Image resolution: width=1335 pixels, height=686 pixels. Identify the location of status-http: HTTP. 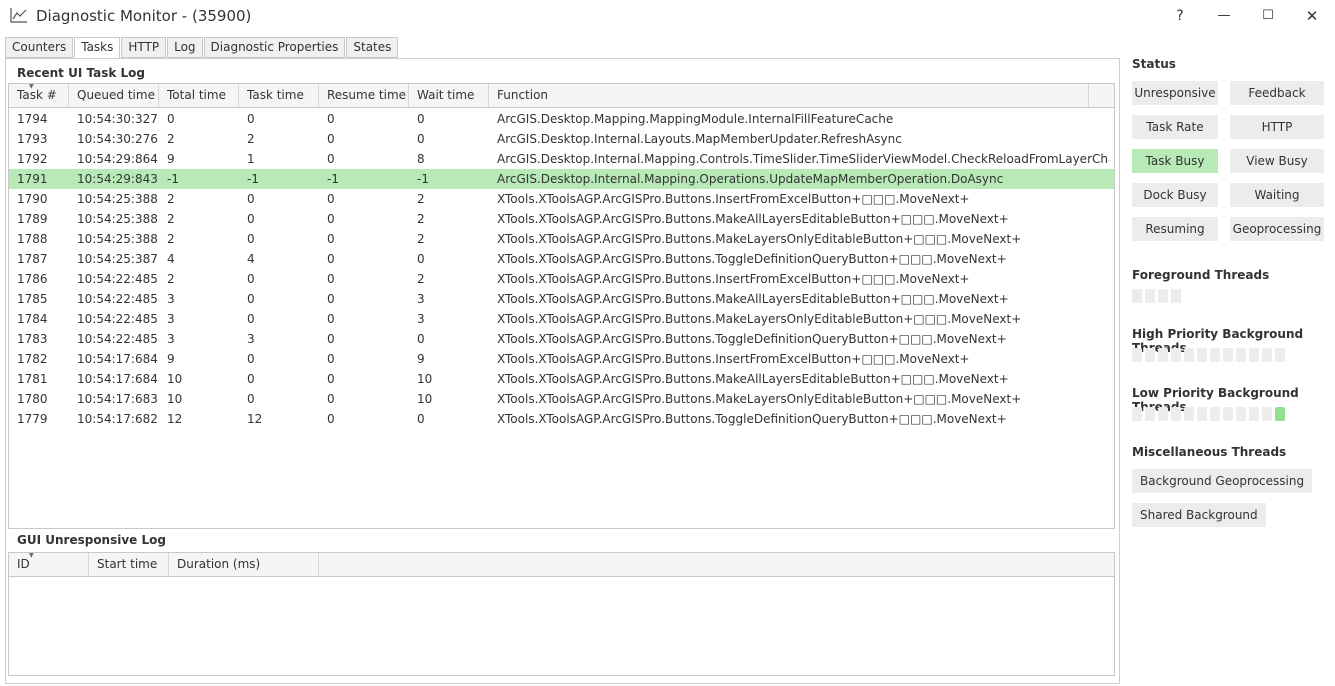
(1277, 127).